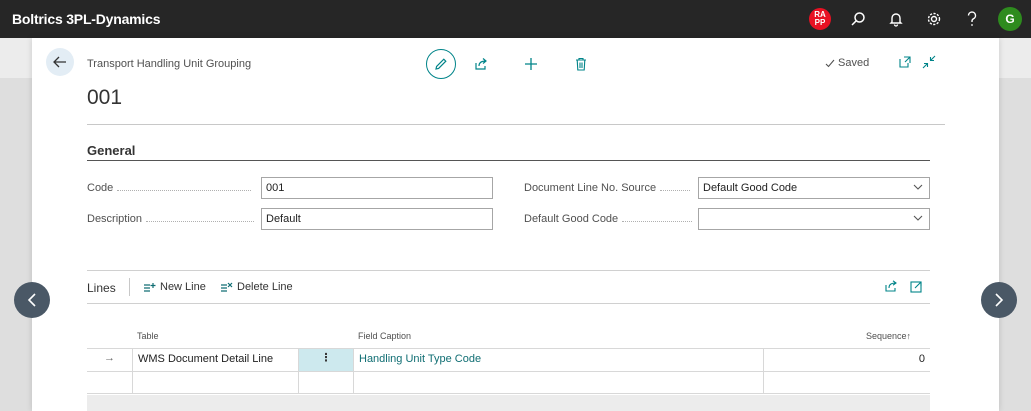 The width and height of the screenshot is (1031, 411). What do you see at coordinates (265, 287) in the screenshot?
I see `delete-line-label: Delete Line` at bounding box center [265, 287].